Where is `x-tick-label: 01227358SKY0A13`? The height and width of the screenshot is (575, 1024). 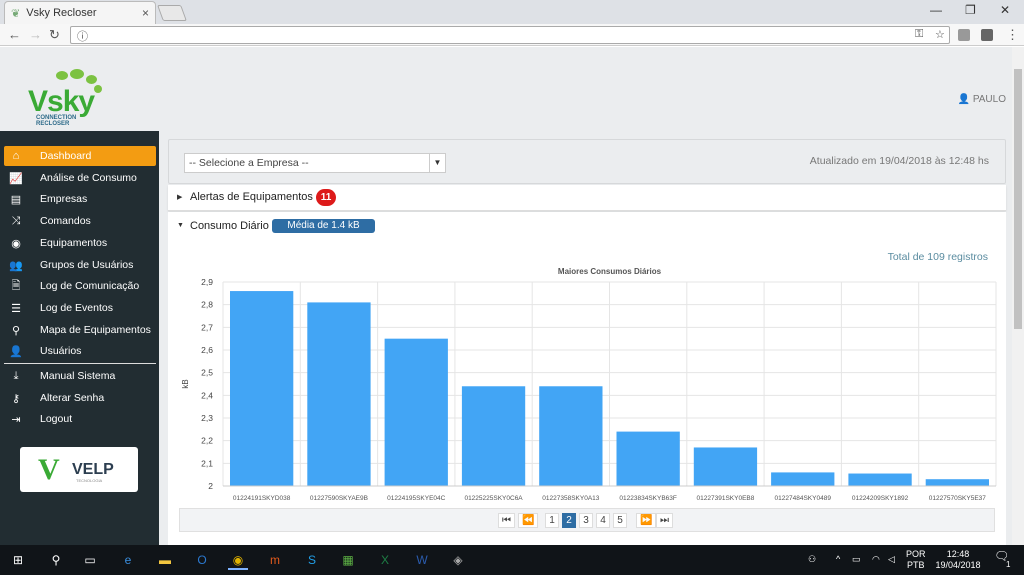 x-tick-label: 01227358SKY0A13 is located at coordinates (570, 498).